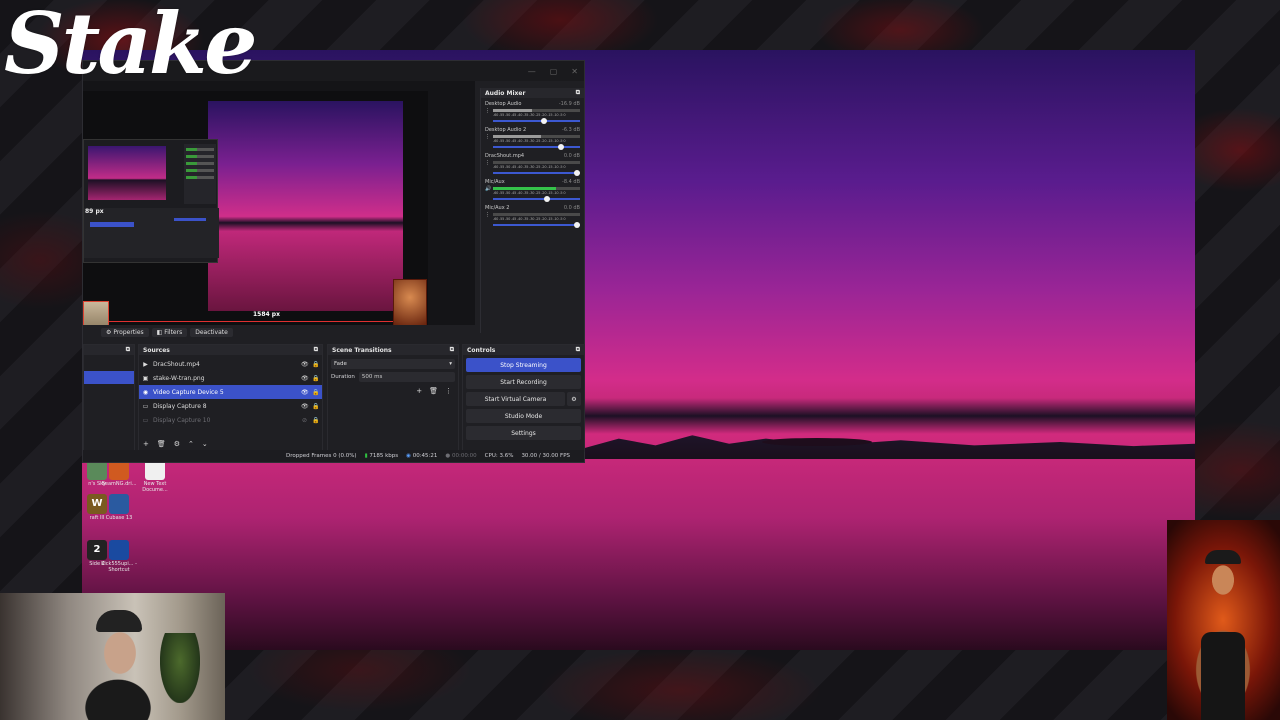 The image size is (1280, 720). Describe the element at coordinates (532, 156) in the screenshot. I see `channel-header: DracShout.mp4 0.0 dB` at that location.